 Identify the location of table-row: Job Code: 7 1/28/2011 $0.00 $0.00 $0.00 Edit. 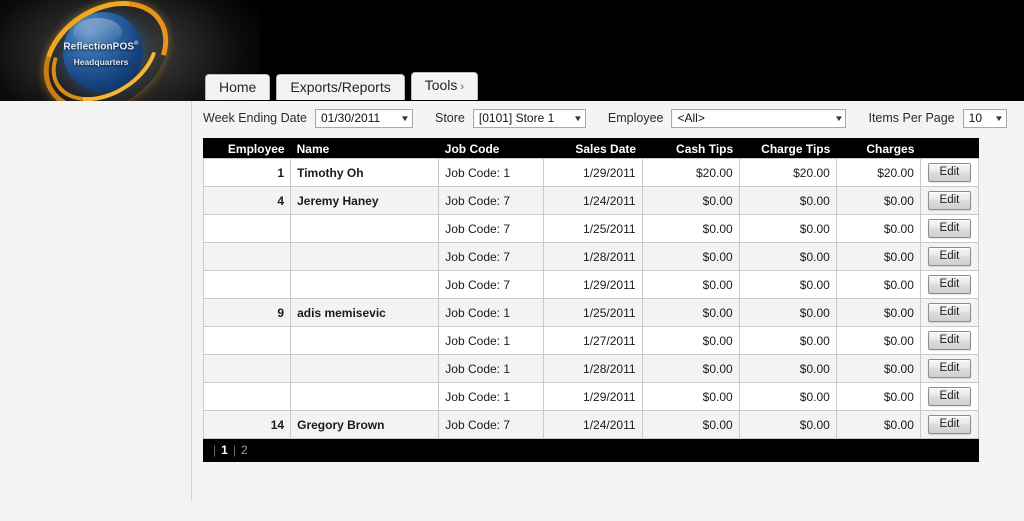
(591, 256).